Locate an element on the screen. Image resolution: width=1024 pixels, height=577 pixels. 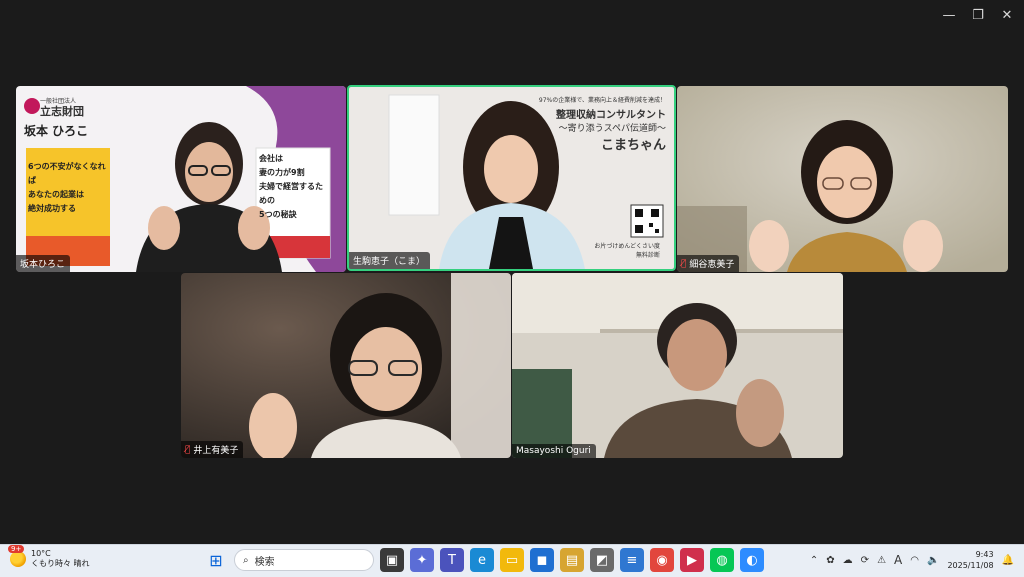
cloud-icon: ☁ is located at coordinates (848, 560).